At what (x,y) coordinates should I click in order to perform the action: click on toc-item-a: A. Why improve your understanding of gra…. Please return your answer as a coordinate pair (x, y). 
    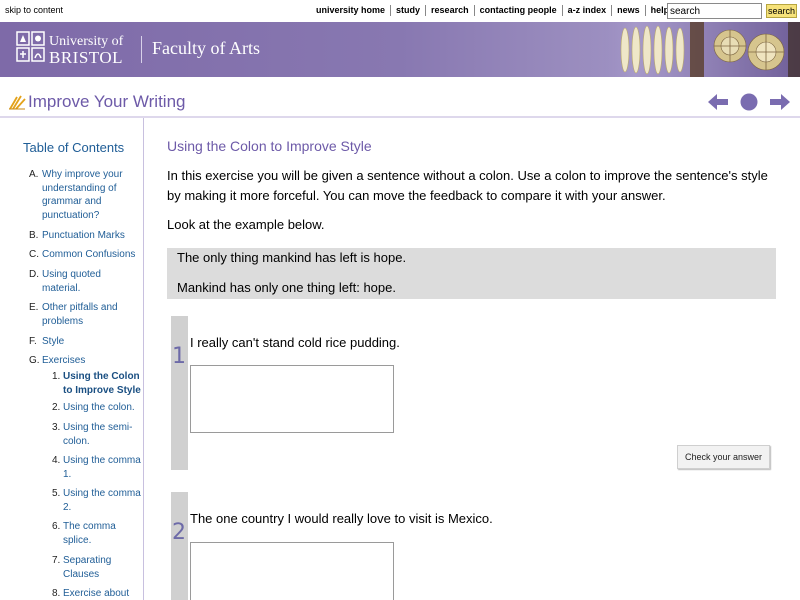
    Looking at the image, I should click on (83, 195).